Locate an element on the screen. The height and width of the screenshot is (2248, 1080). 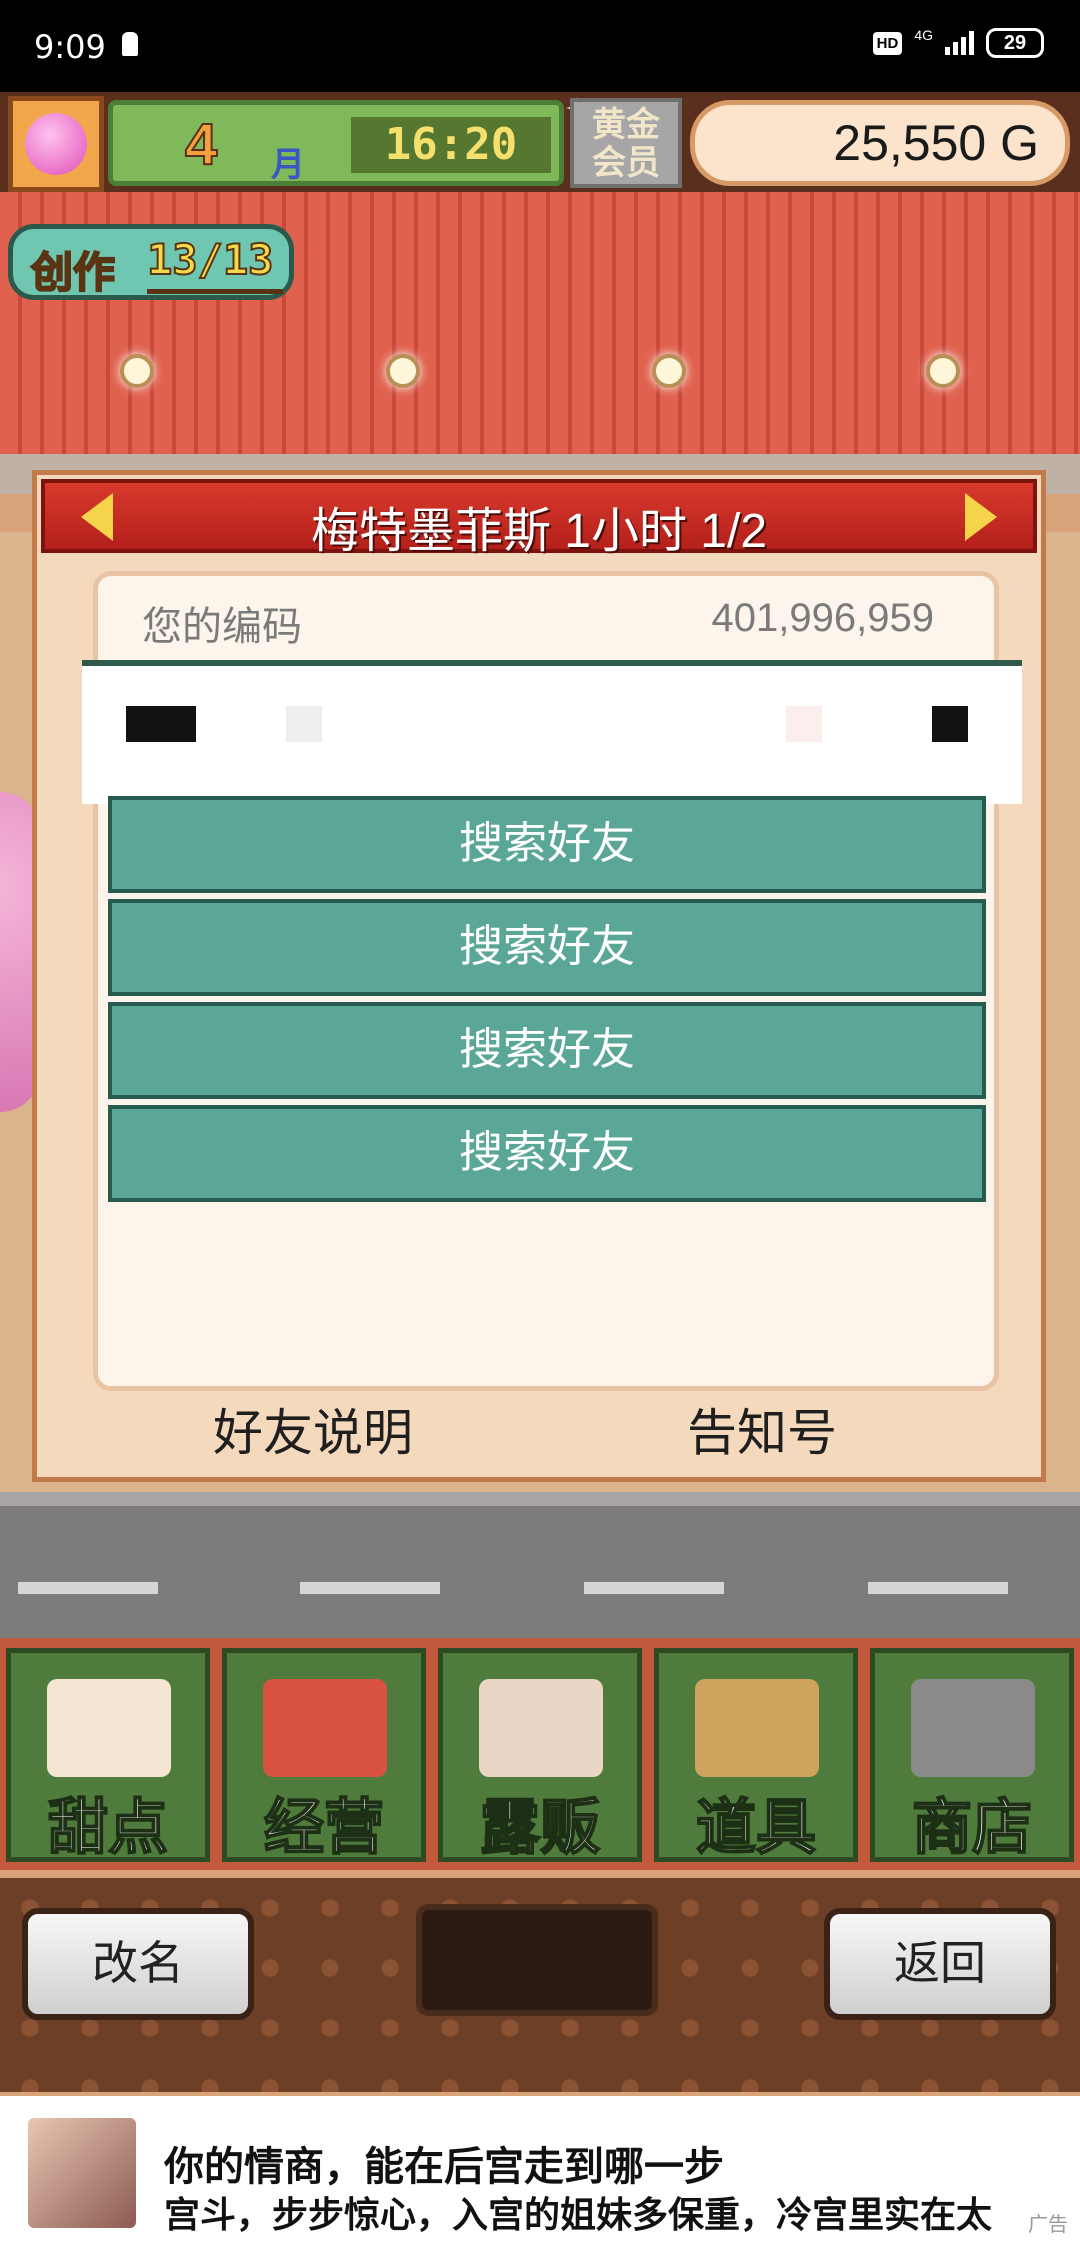
shop-avatar is located at coordinates (56, 144).